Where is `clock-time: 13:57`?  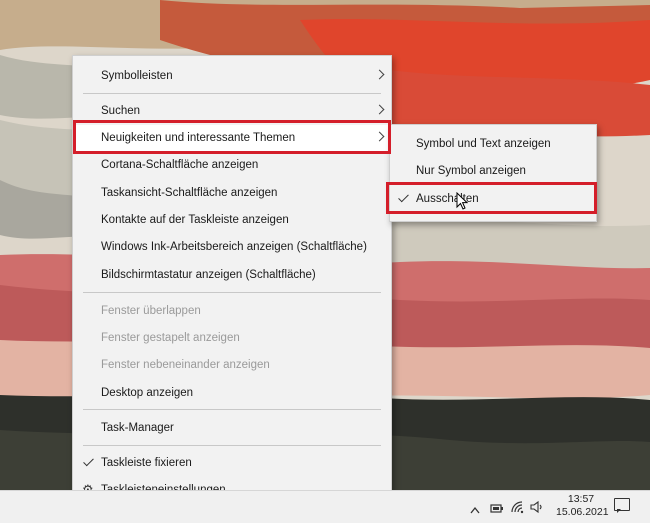
clock-time: 13:57 is located at coordinates (581, 499).